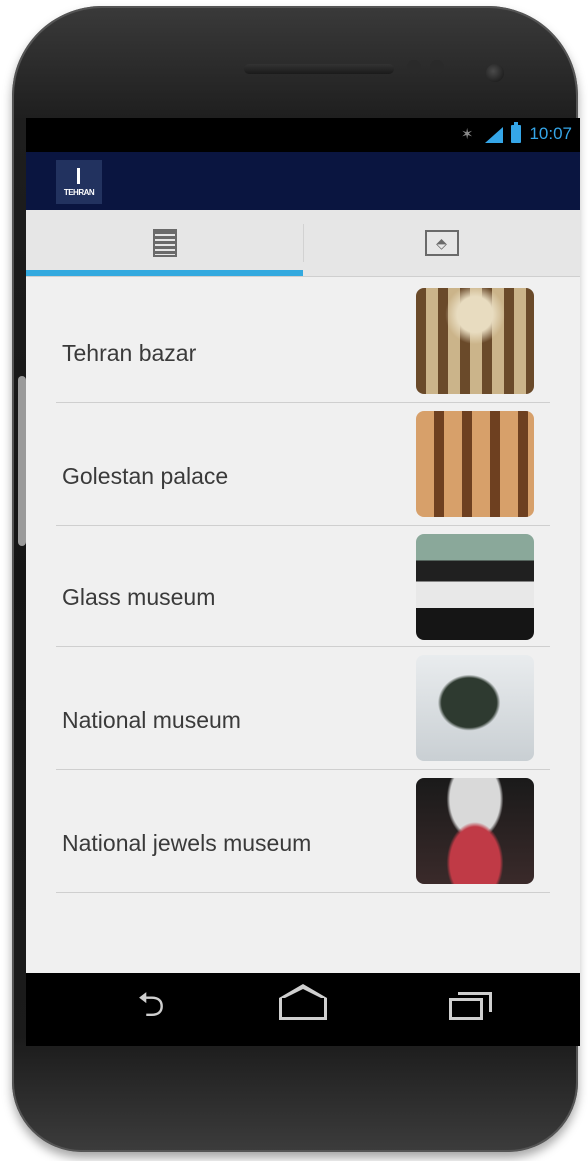 The image size is (588, 1161). Describe the element at coordinates (475, 587) in the screenshot. I see `glass-museum-photo` at that location.